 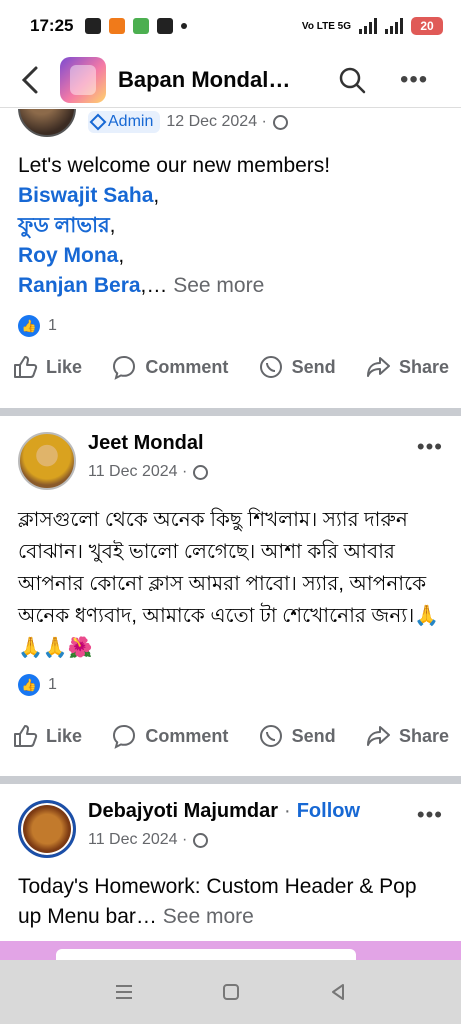 I want to click on mention-link: Biswajit Saha, so click(x=85, y=195).